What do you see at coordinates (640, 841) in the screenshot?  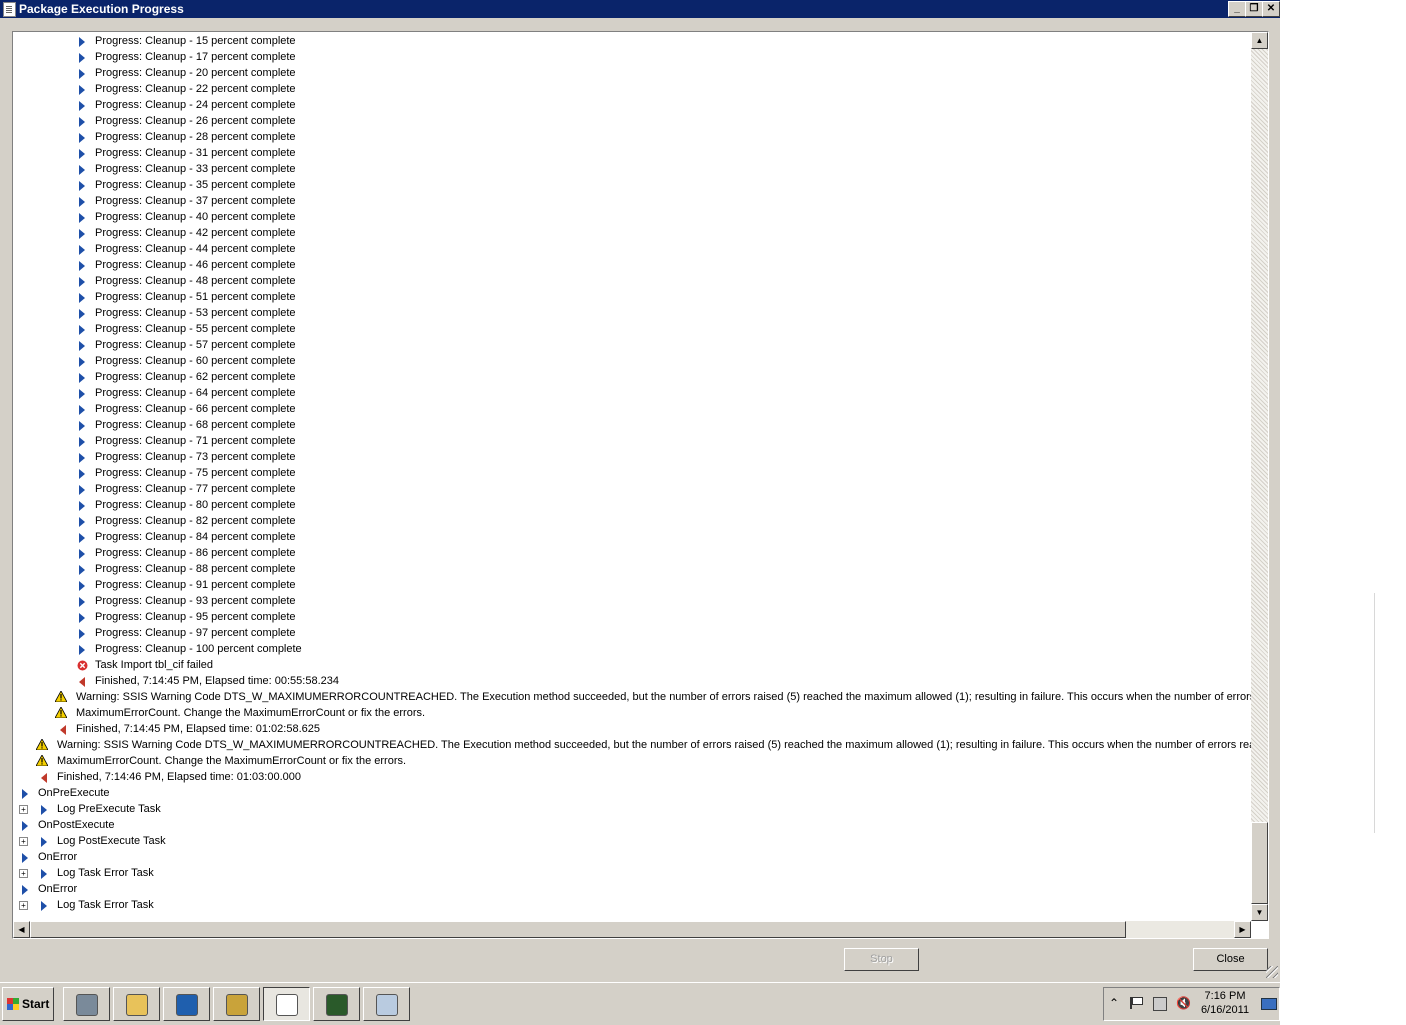 I see `log-row: + Log PostExecute Task` at bounding box center [640, 841].